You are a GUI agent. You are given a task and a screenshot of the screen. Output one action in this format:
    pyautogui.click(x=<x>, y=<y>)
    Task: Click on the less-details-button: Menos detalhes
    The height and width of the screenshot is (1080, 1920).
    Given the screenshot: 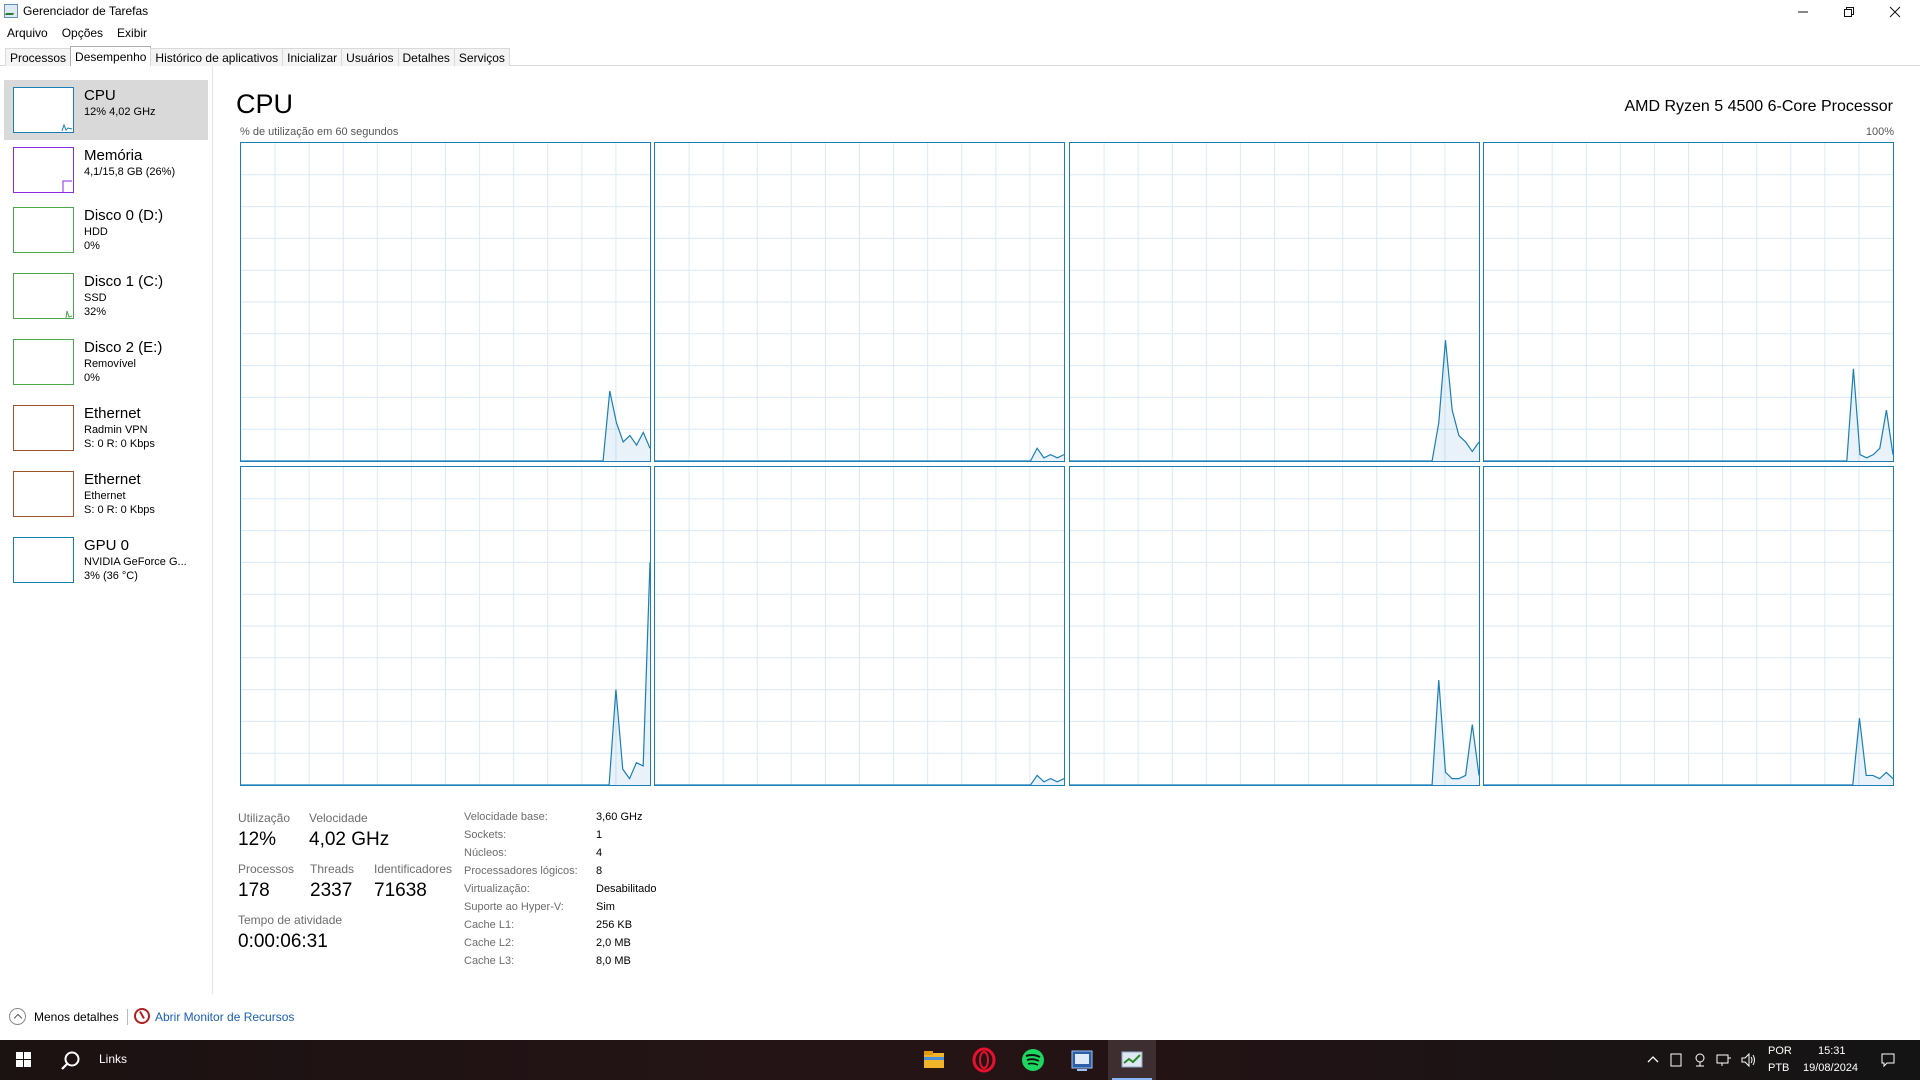 What is the action you would take?
    pyautogui.click(x=76, y=1017)
    